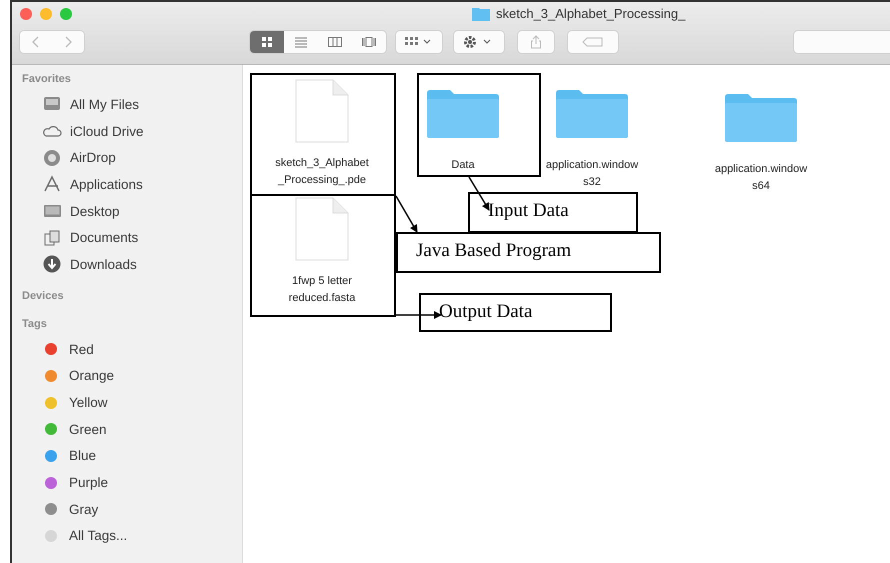  I want to click on sidebar-item: Downloads, so click(132, 264).